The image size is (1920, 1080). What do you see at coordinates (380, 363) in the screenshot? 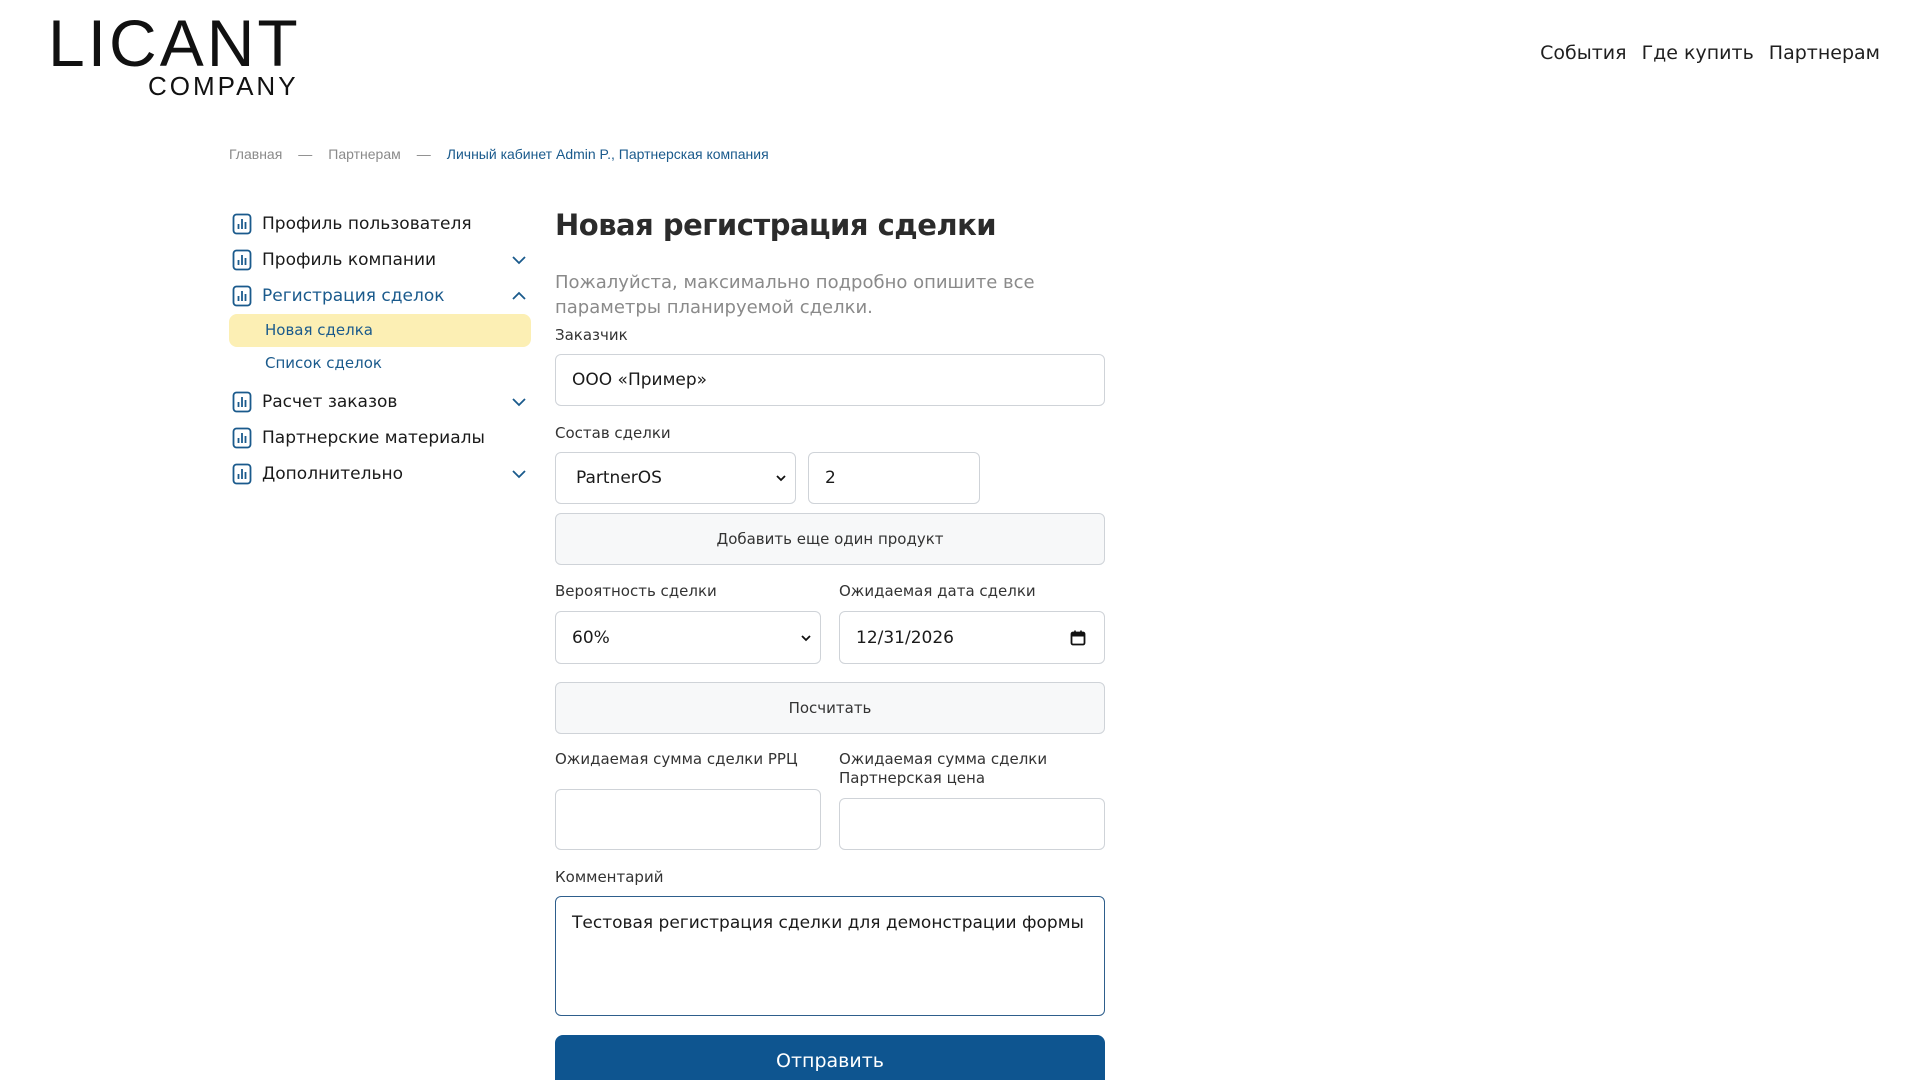
I see `sidebar-subitem-deal-list: Список сделок` at bounding box center [380, 363].